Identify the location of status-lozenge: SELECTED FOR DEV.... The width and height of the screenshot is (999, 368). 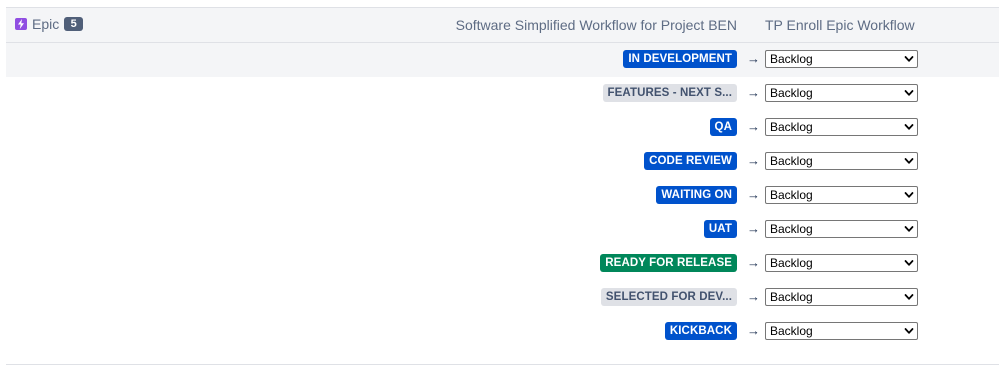
(668, 297).